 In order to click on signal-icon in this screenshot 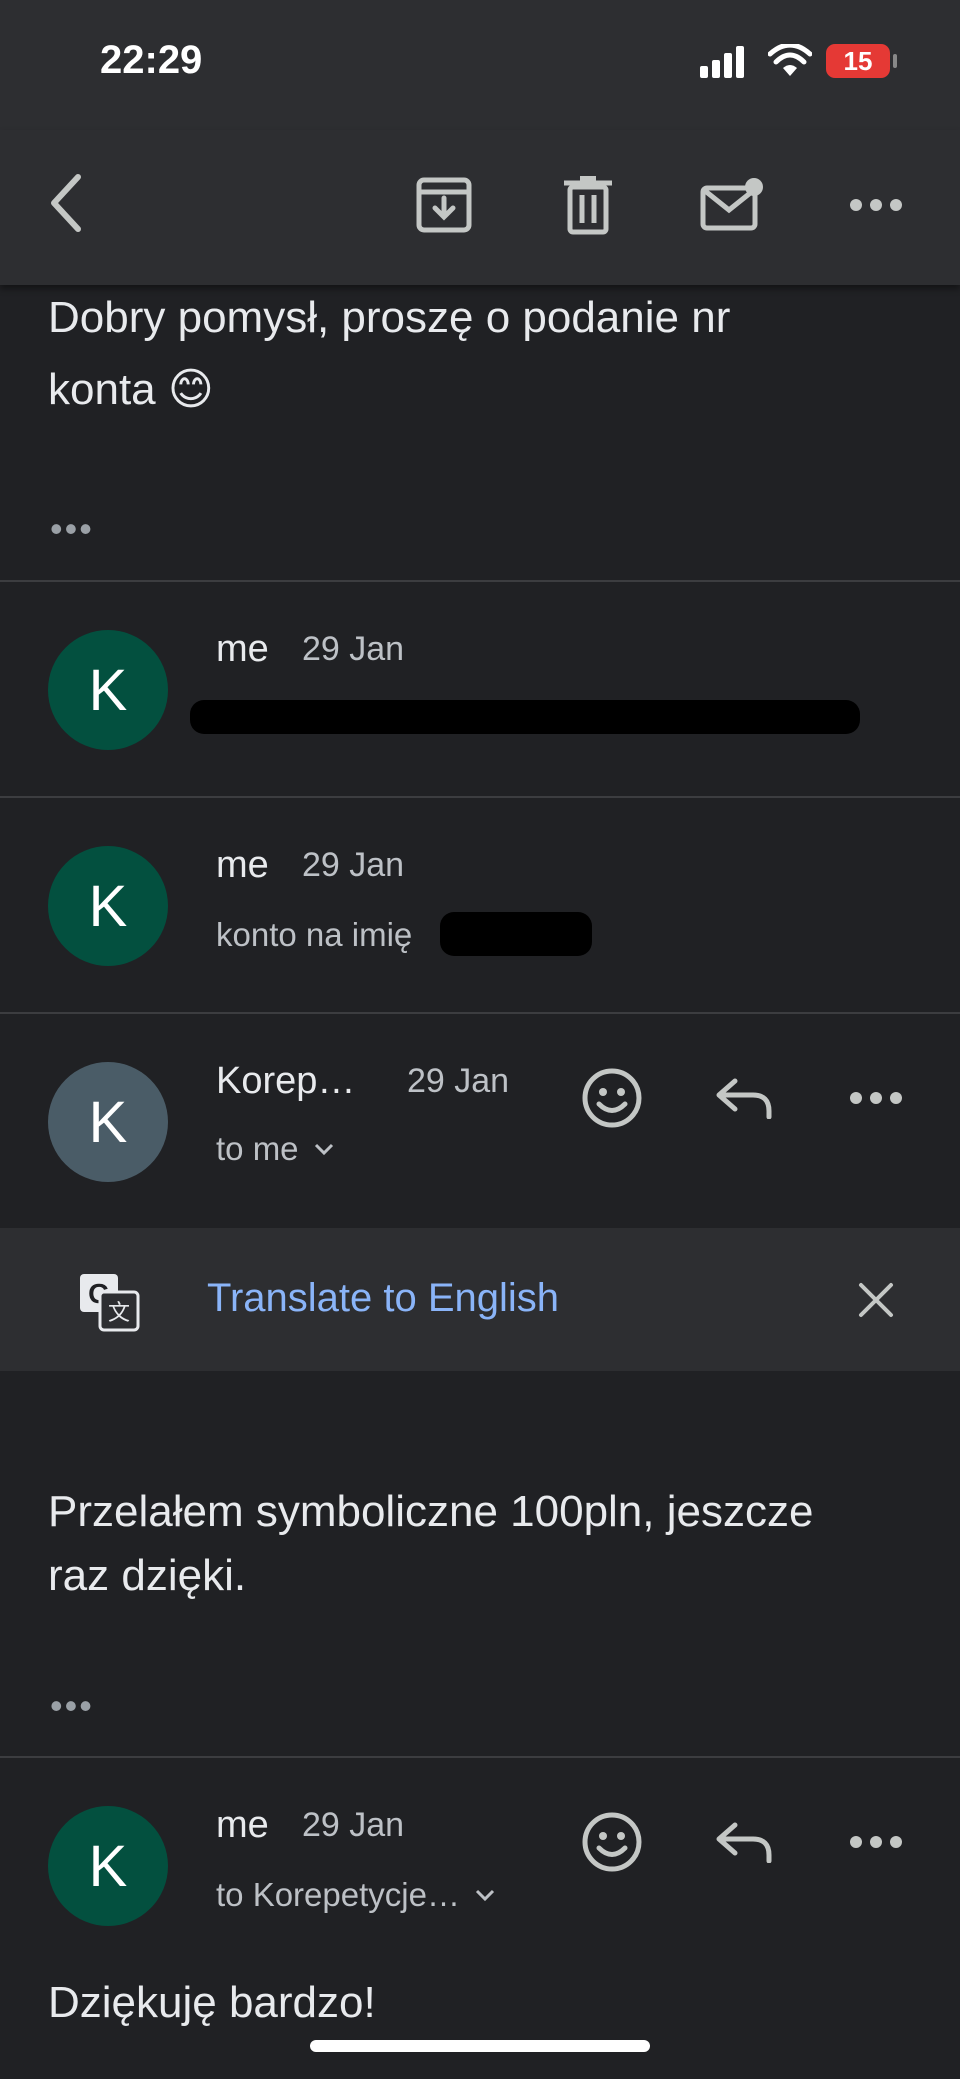, I will do `click(722, 62)`.